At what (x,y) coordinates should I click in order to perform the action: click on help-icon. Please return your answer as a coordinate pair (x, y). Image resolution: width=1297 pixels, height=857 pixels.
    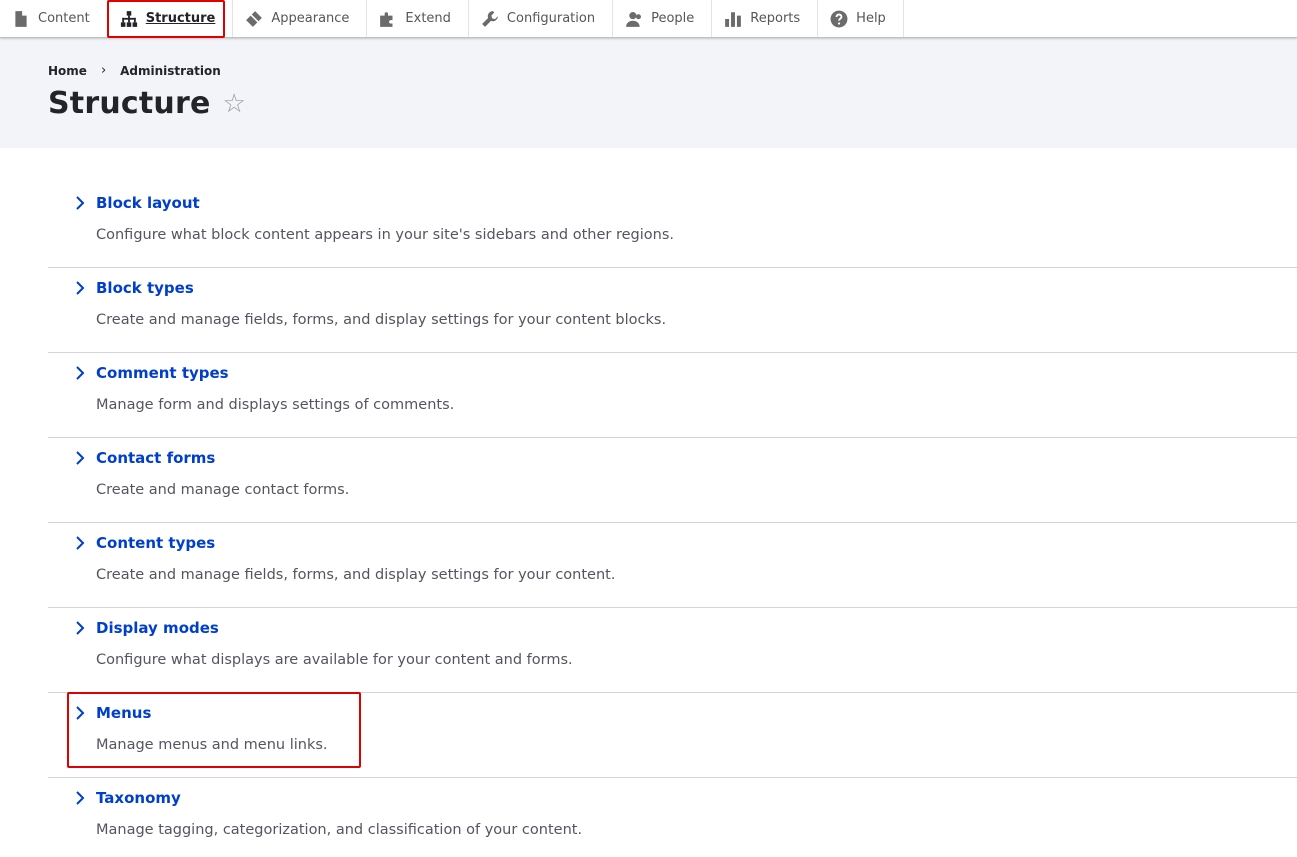
    Looking at the image, I should click on (839, 19).